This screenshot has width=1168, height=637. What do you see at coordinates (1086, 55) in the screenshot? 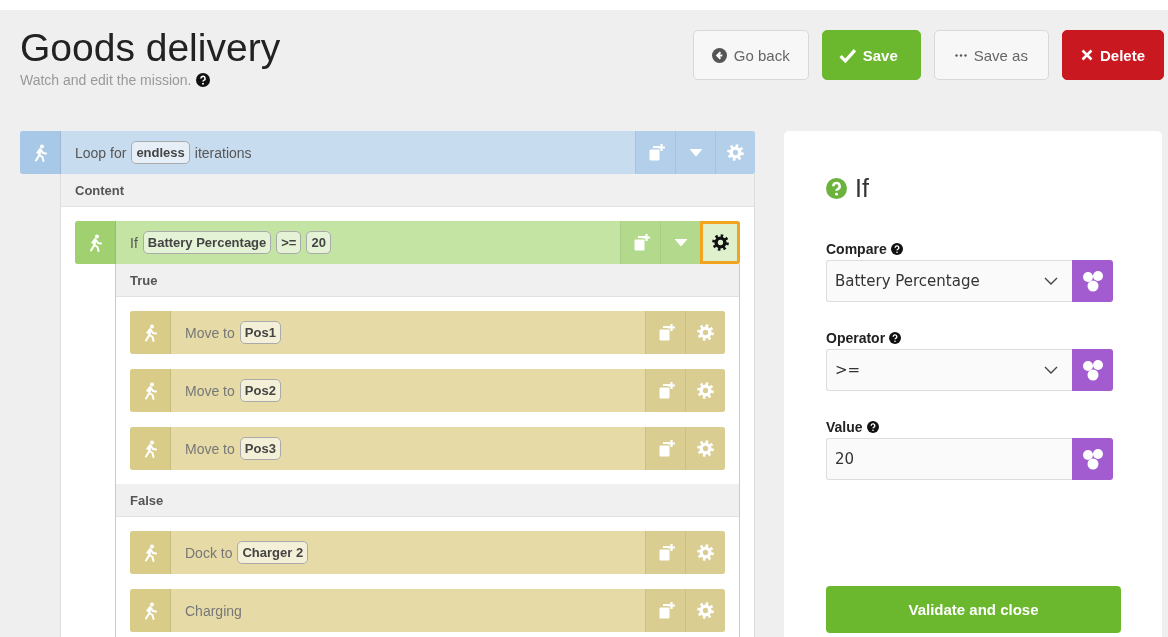
I see `close-icon` at bounding box center [1086, 55].